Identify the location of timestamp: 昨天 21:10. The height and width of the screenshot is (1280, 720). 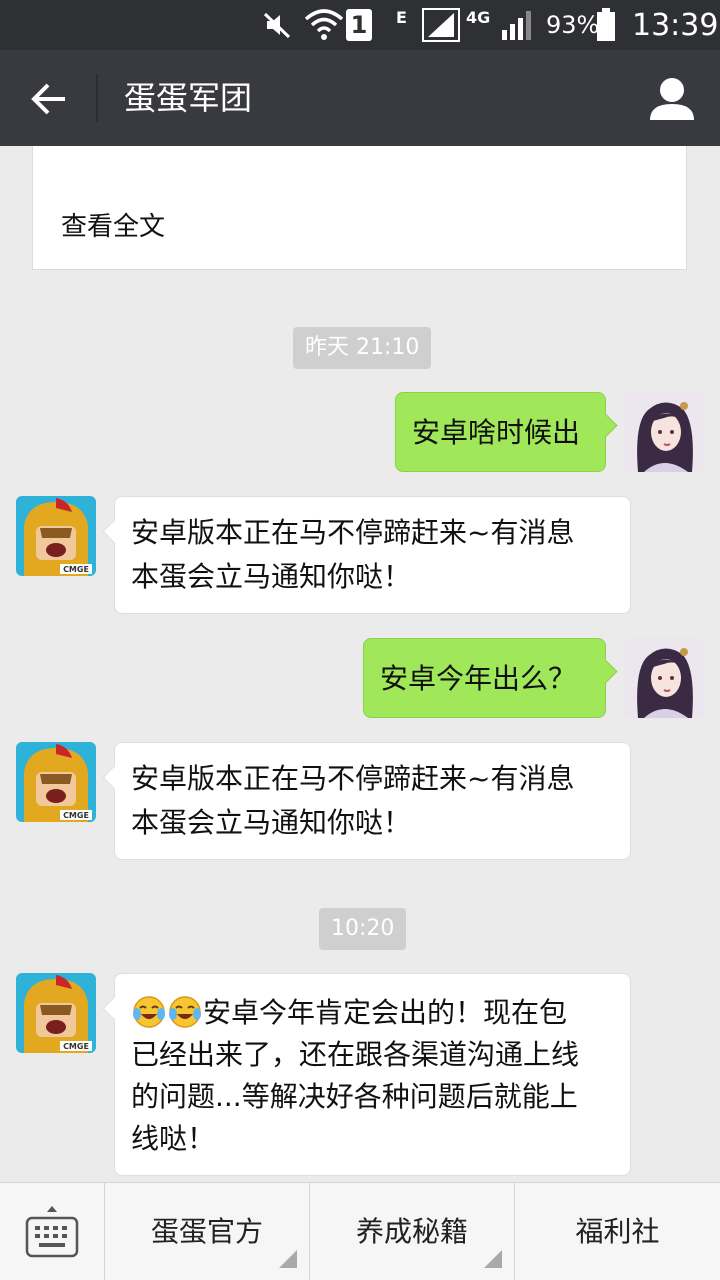
(362, 348).